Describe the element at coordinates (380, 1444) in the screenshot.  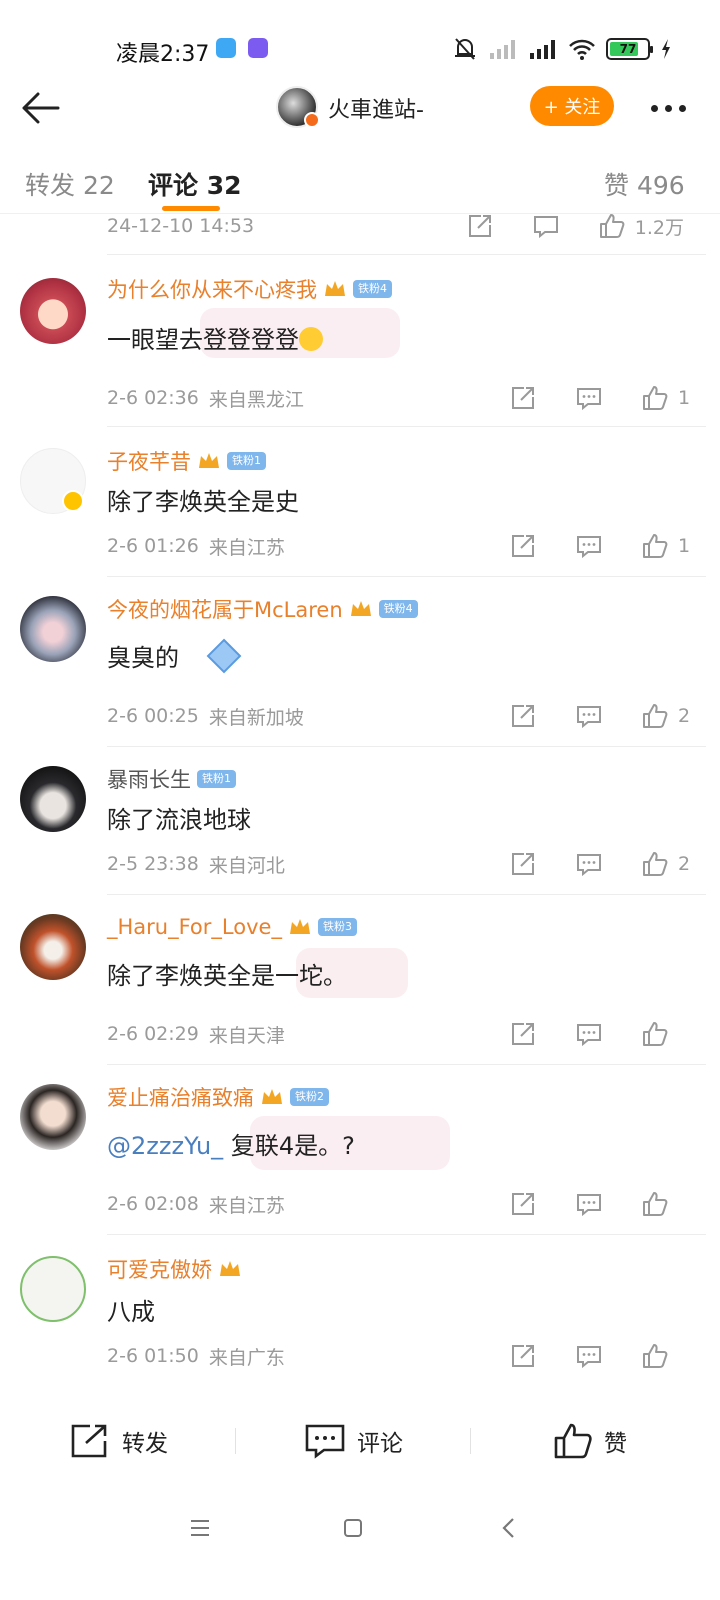
I see `comment-label: 评论` at that location.